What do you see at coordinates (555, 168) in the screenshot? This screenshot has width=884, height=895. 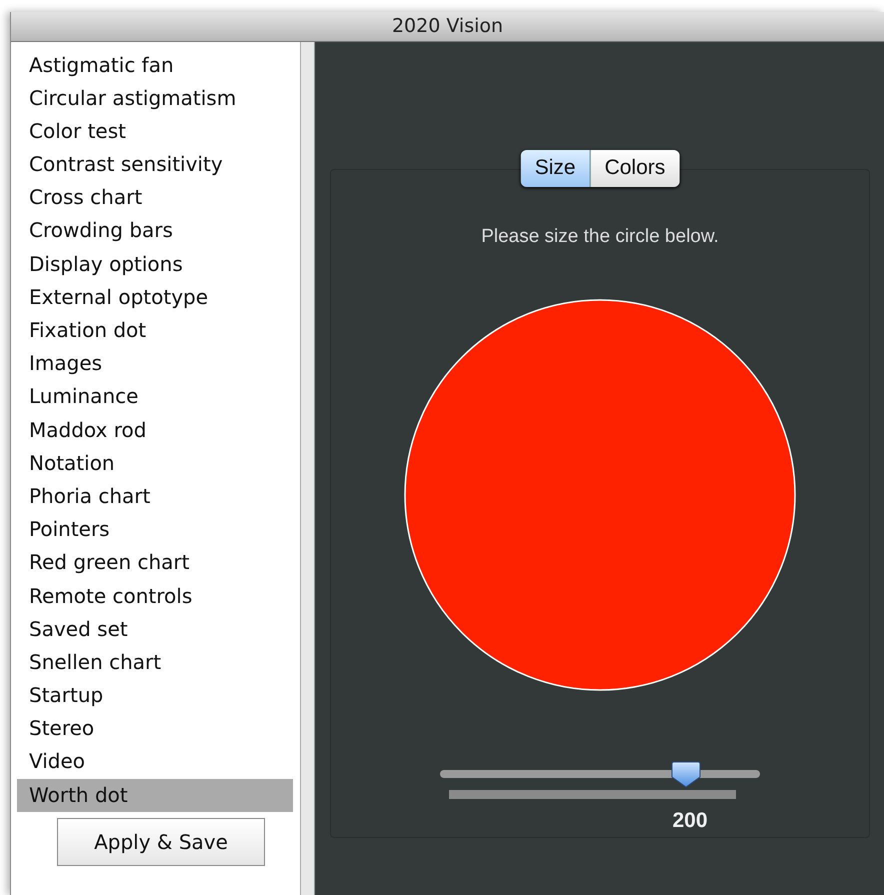 I see `tab: Size` at bounding box center [555, 168].